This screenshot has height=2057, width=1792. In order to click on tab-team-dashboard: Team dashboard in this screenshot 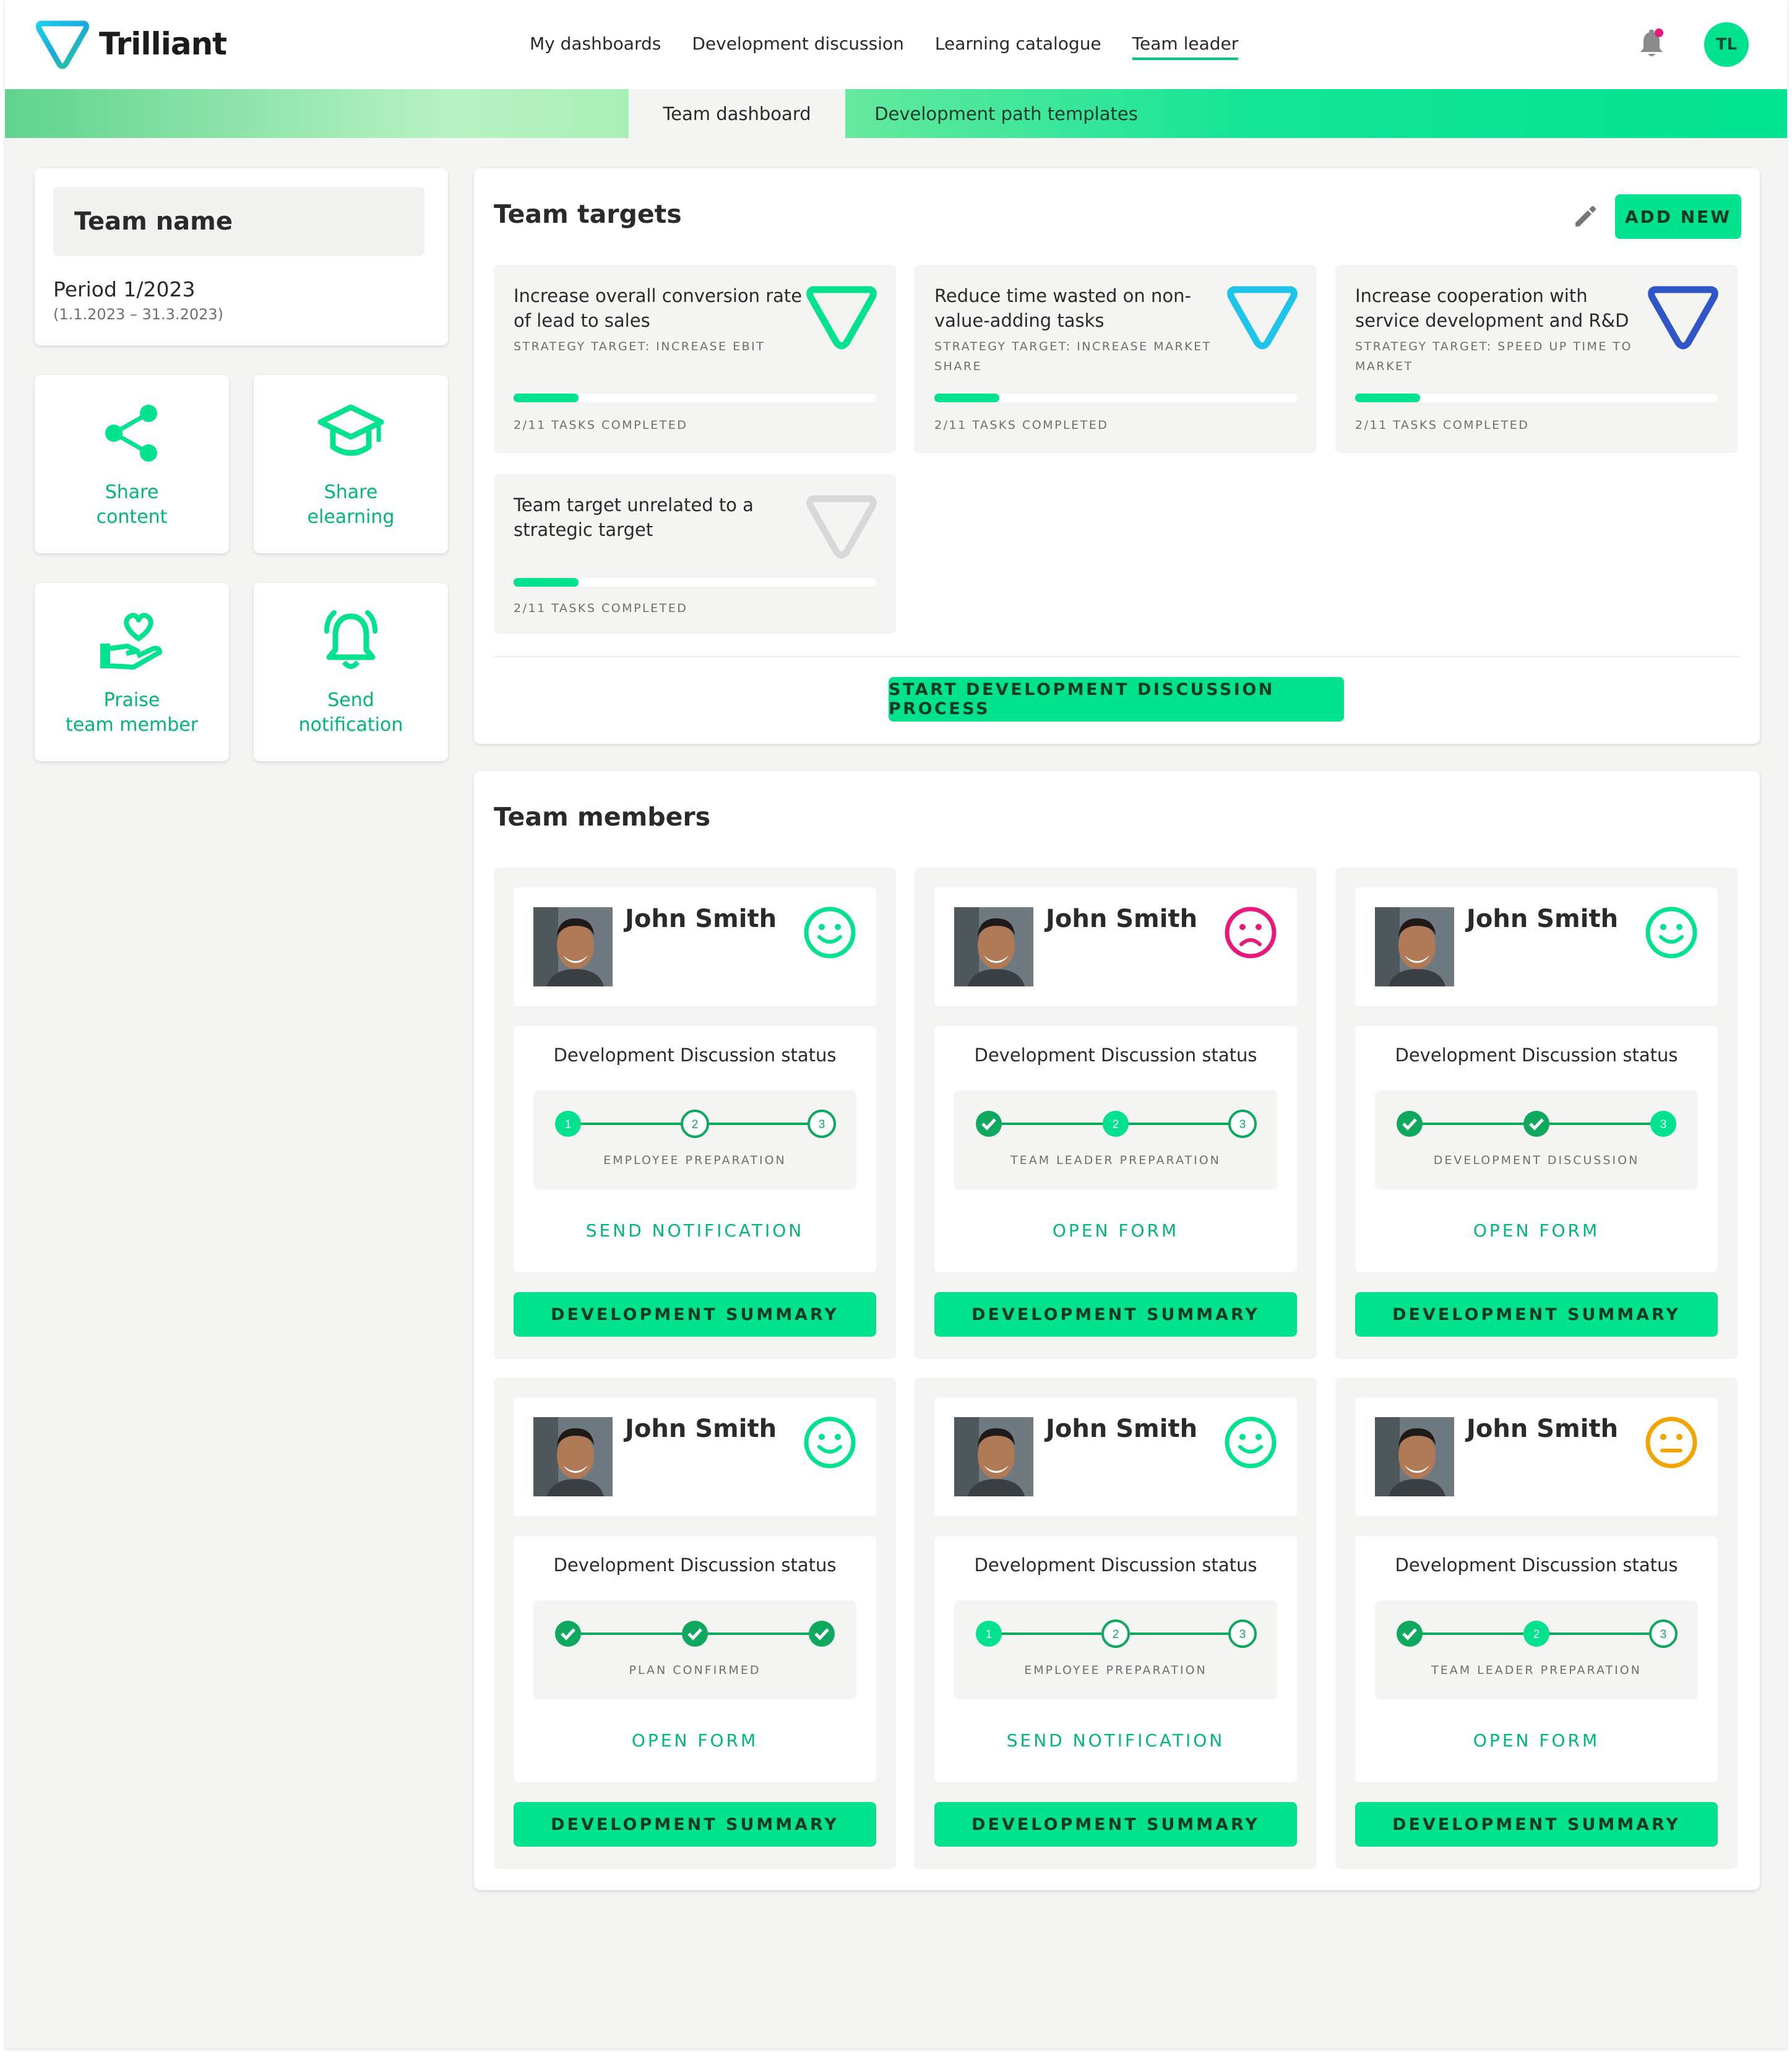, I will do `click(737, 113)`.